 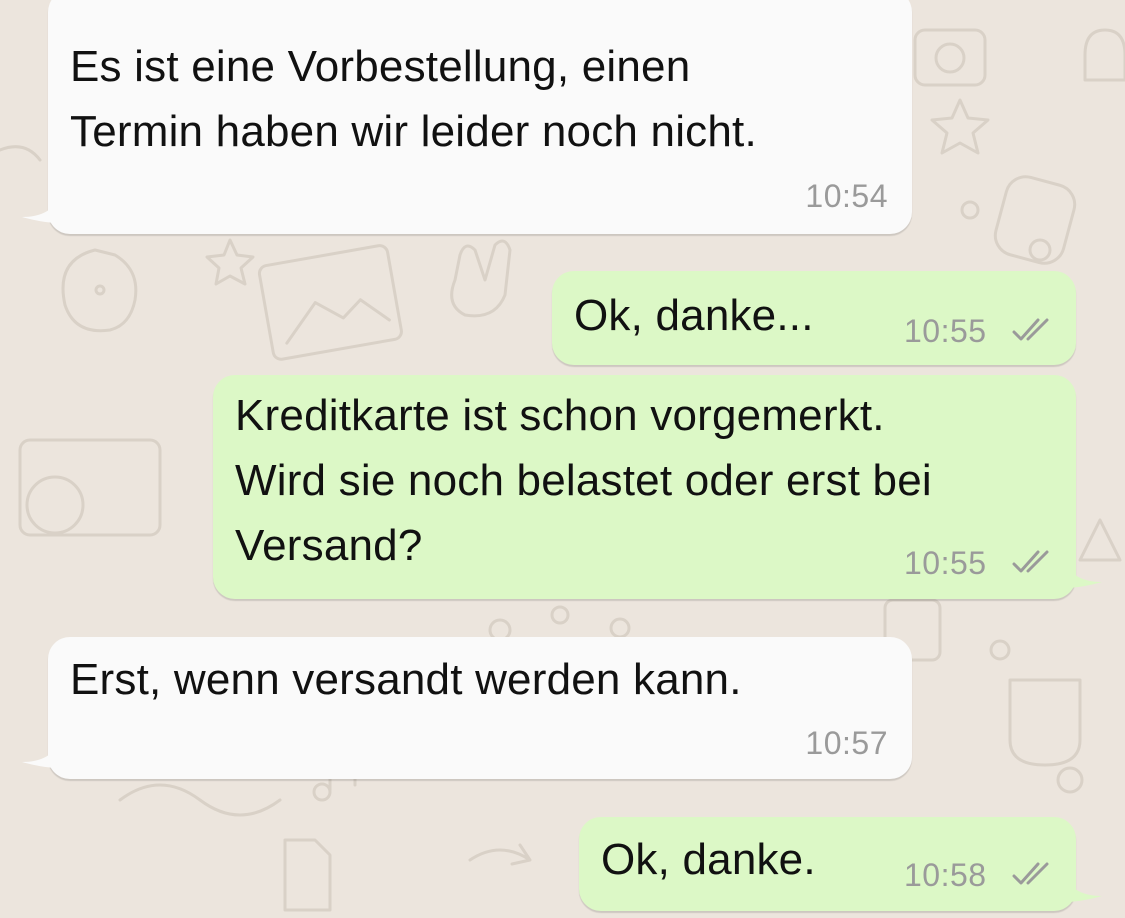 What do you see at coordinates (827, 864) in the screenshot?
I see `message-bubble-outgoing: Ok, danke. 10:58` at bounding box center [827, 864].